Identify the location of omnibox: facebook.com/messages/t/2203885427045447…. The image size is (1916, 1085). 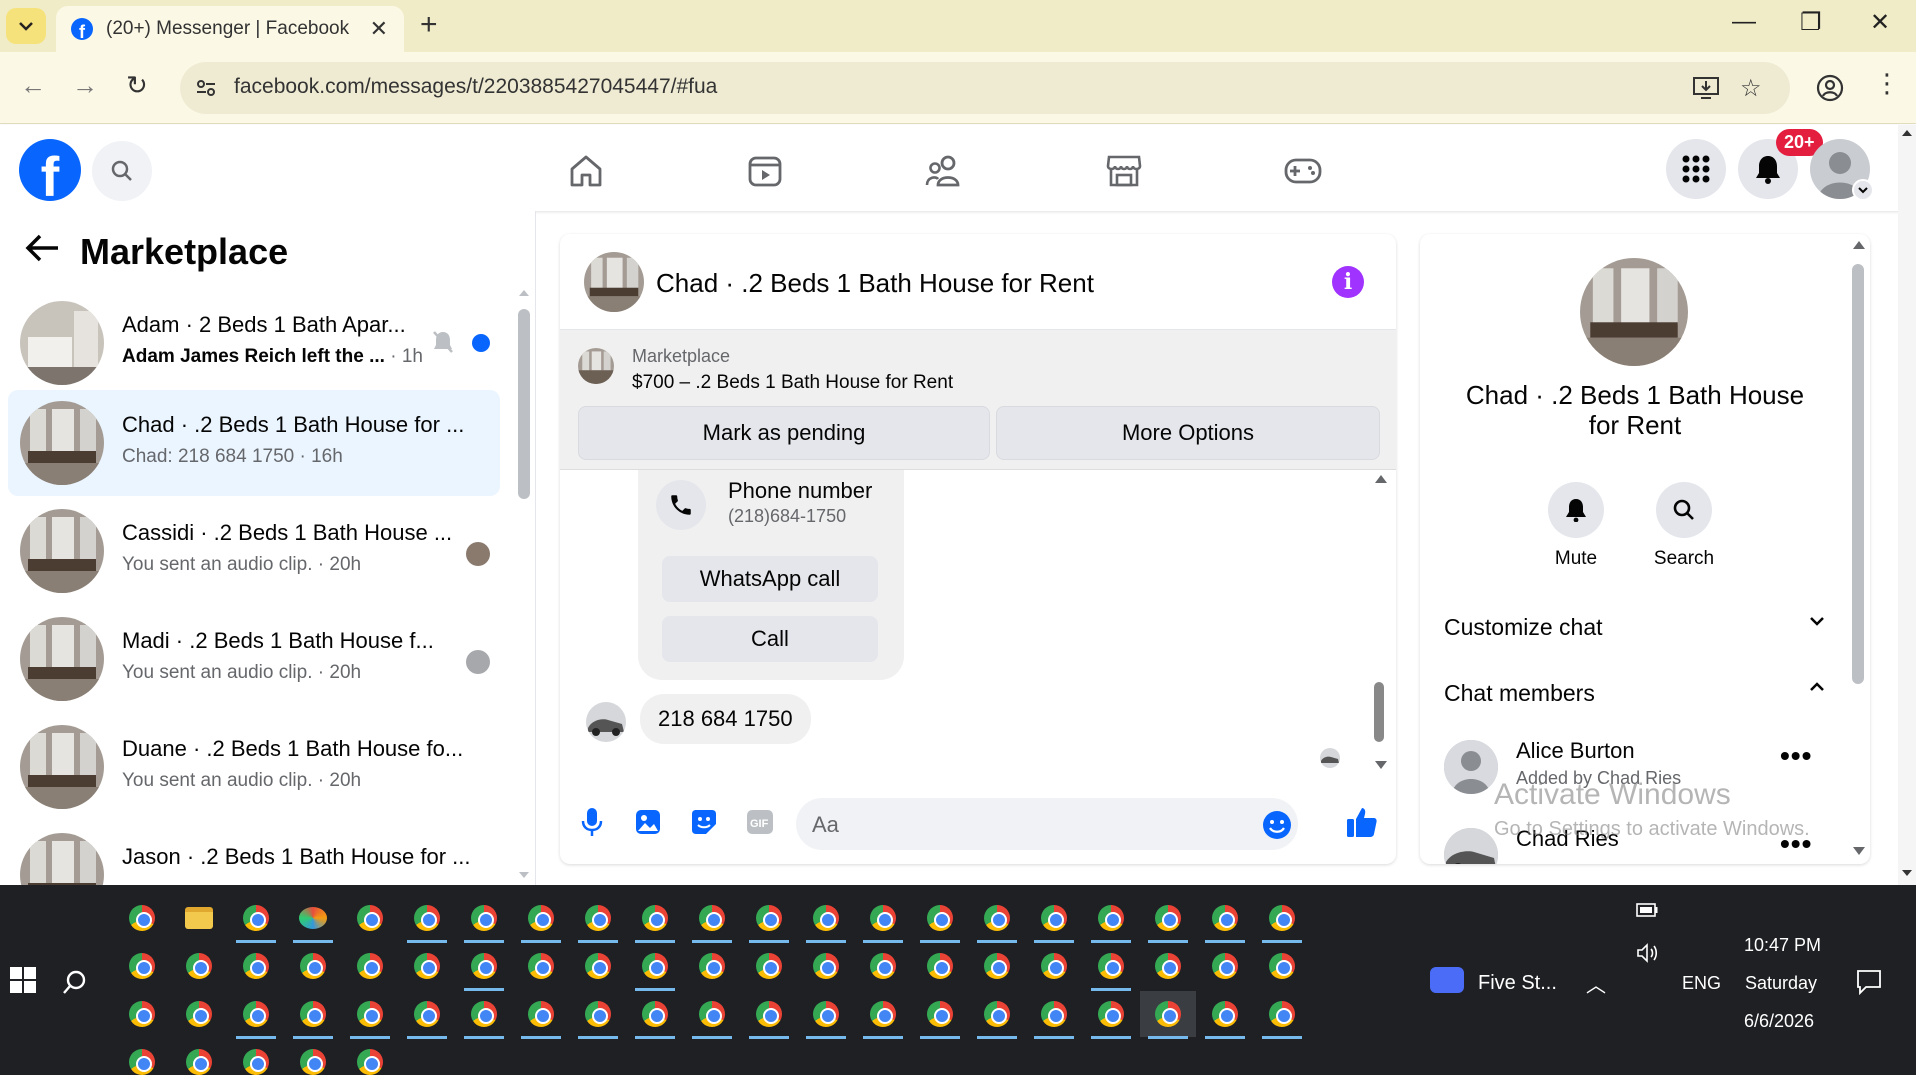
(985, 88).